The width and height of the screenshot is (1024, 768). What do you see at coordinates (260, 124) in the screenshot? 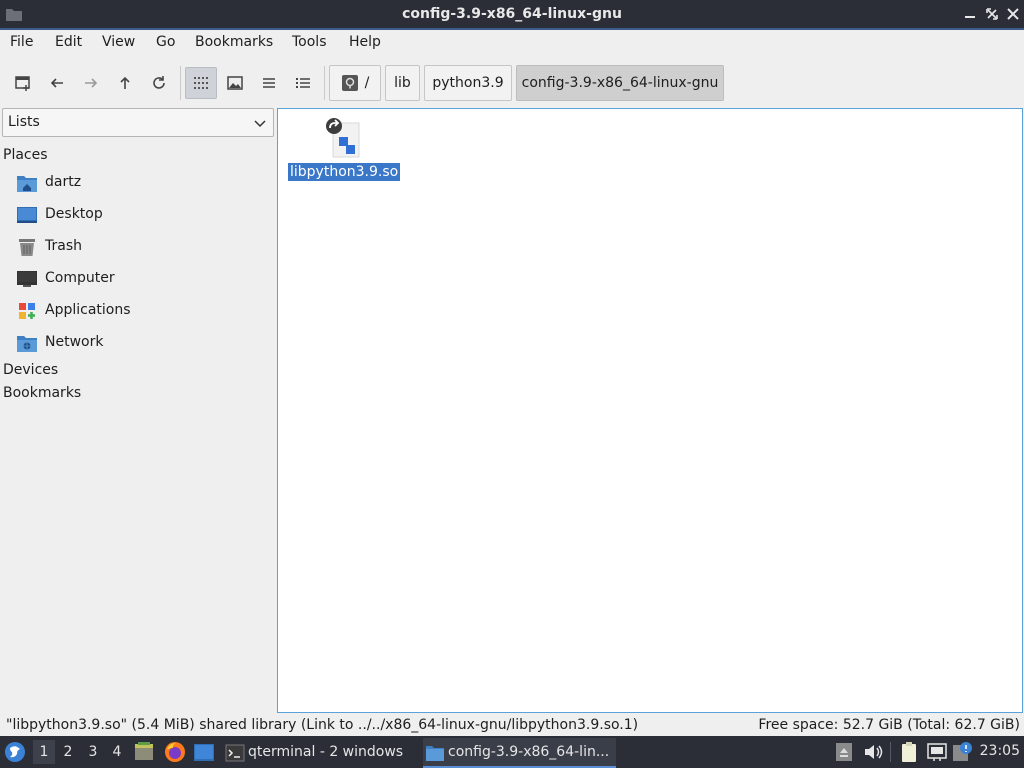
I see `chevron-down-icon` at bounding box center [260, 124].